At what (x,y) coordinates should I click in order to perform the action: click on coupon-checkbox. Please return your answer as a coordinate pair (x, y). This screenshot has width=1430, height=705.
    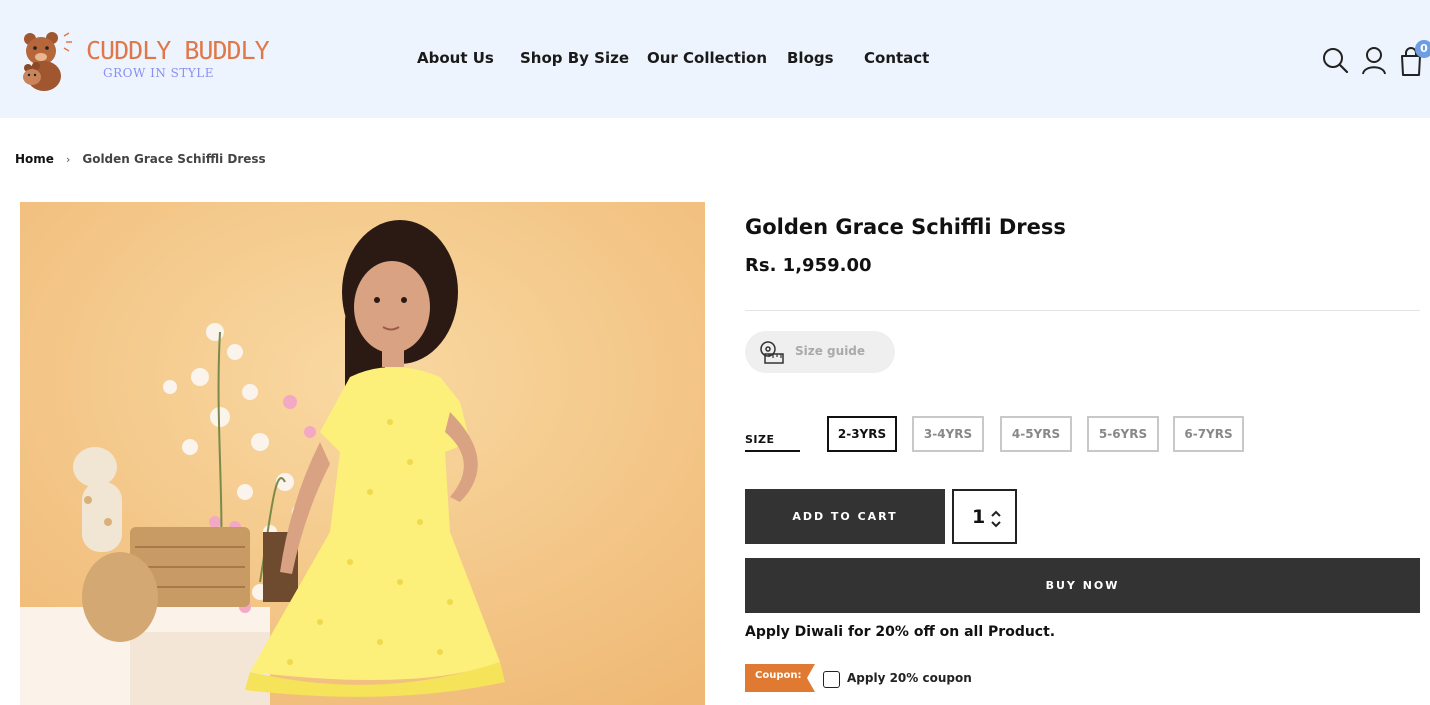
    Looking at the image, I should click on (831, 679).